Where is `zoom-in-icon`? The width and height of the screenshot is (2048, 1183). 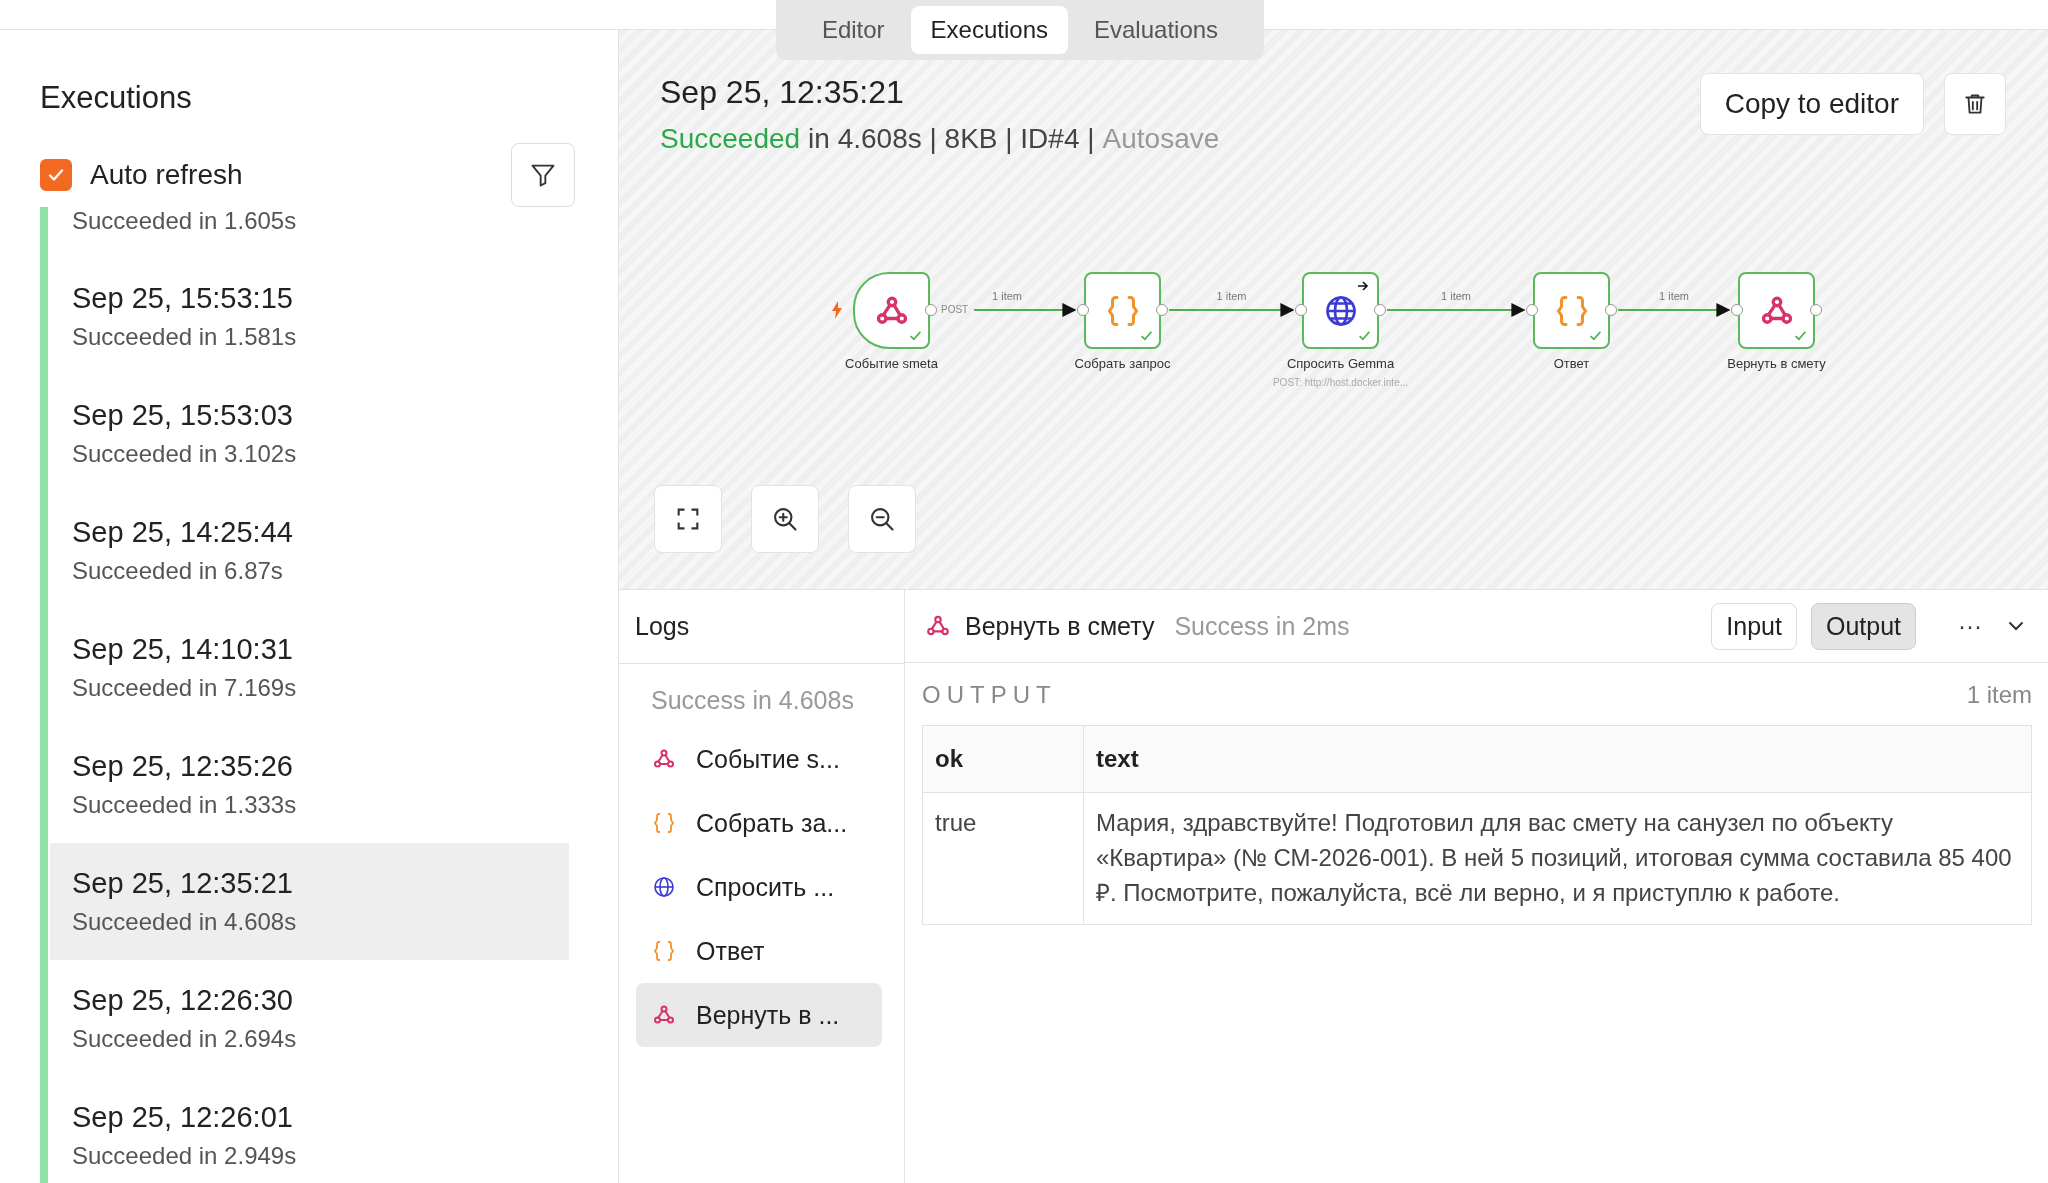 zoom-in-icon is located at coordinates (785, 519).